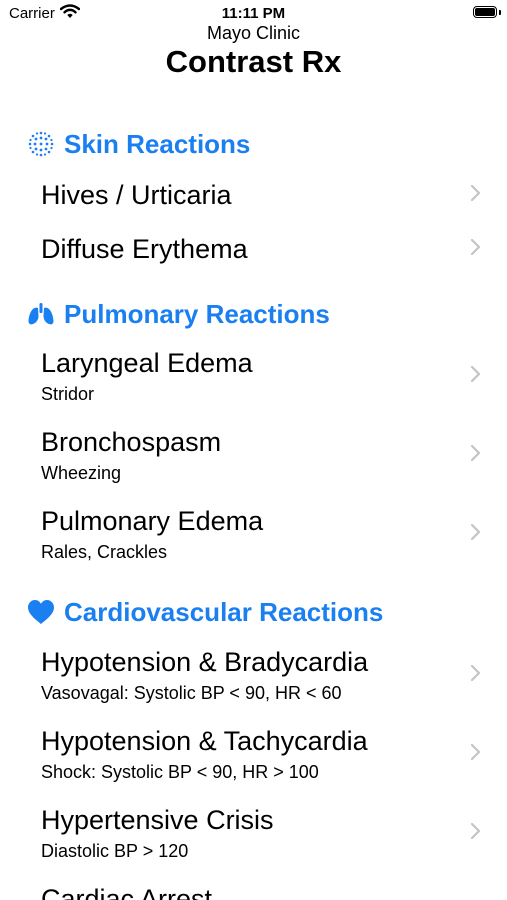 The width and height of the screenshot is (507, 900). What do you see at coordinates (253, 836) in the screenshot?
I see `list-item-hypertensive-crisis: Hypertensive Crisis Diastolic BP > 120` at bounding box center [253, 836].